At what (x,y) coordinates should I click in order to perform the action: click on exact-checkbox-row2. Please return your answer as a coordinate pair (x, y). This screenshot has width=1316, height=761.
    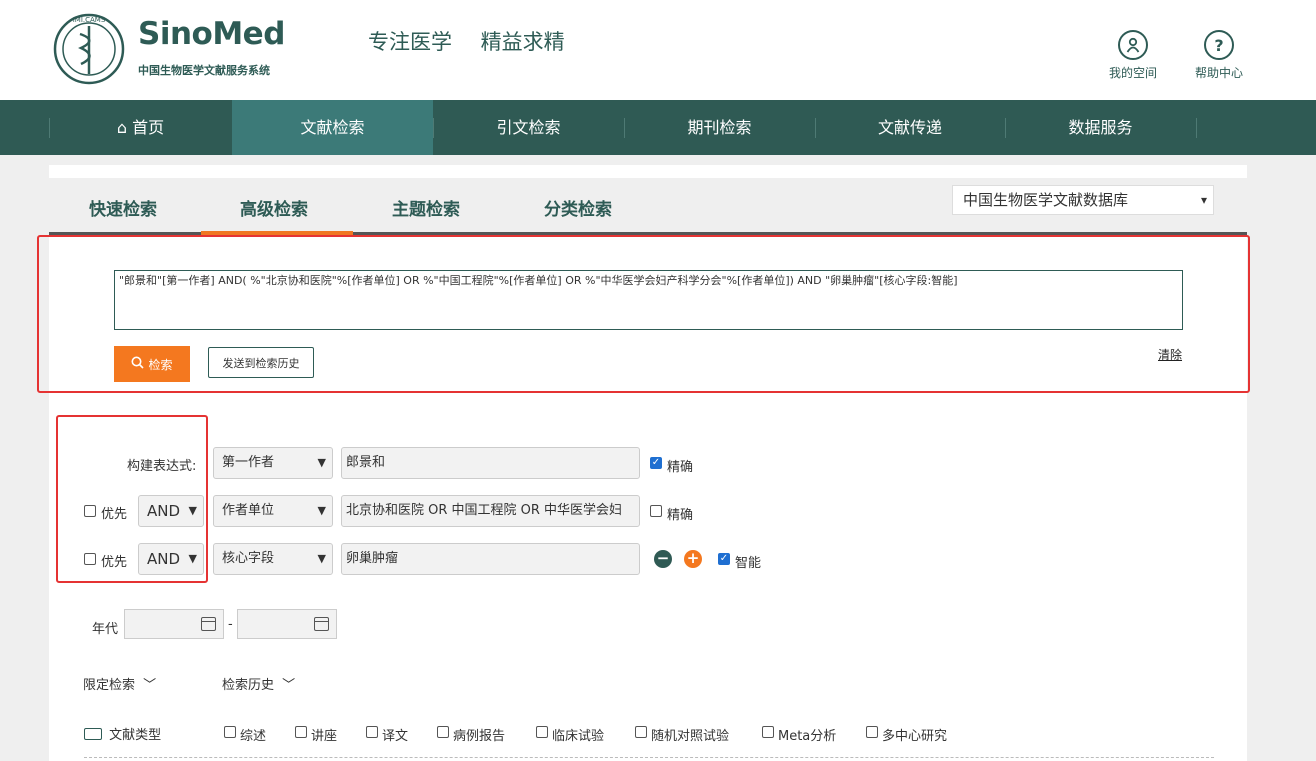
    Looking at the image, I should click on (656, 511).